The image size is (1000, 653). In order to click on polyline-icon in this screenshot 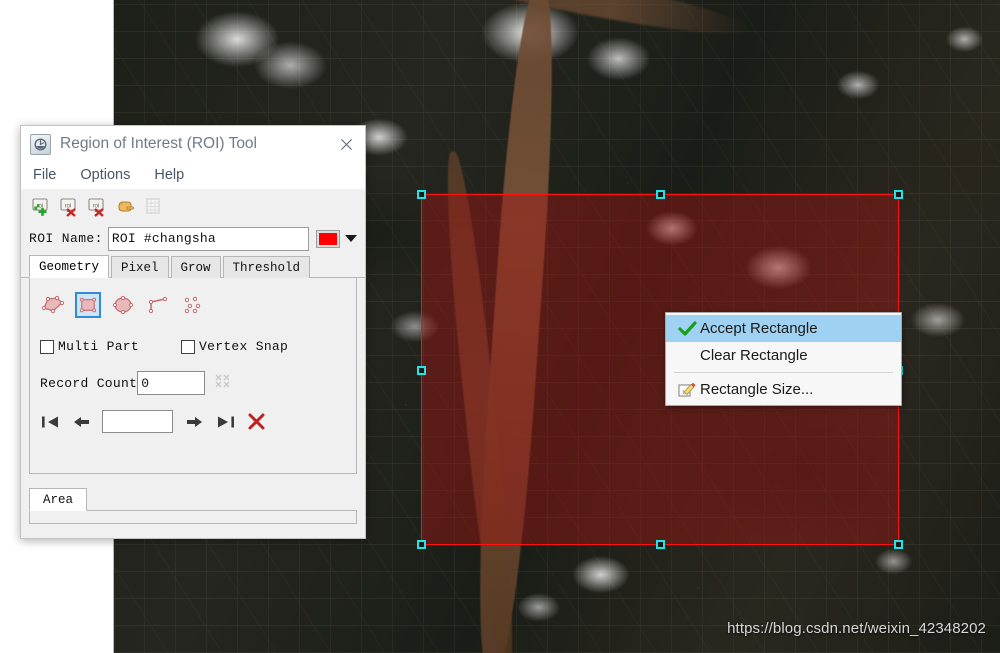, I will do `click(158, 305)`.